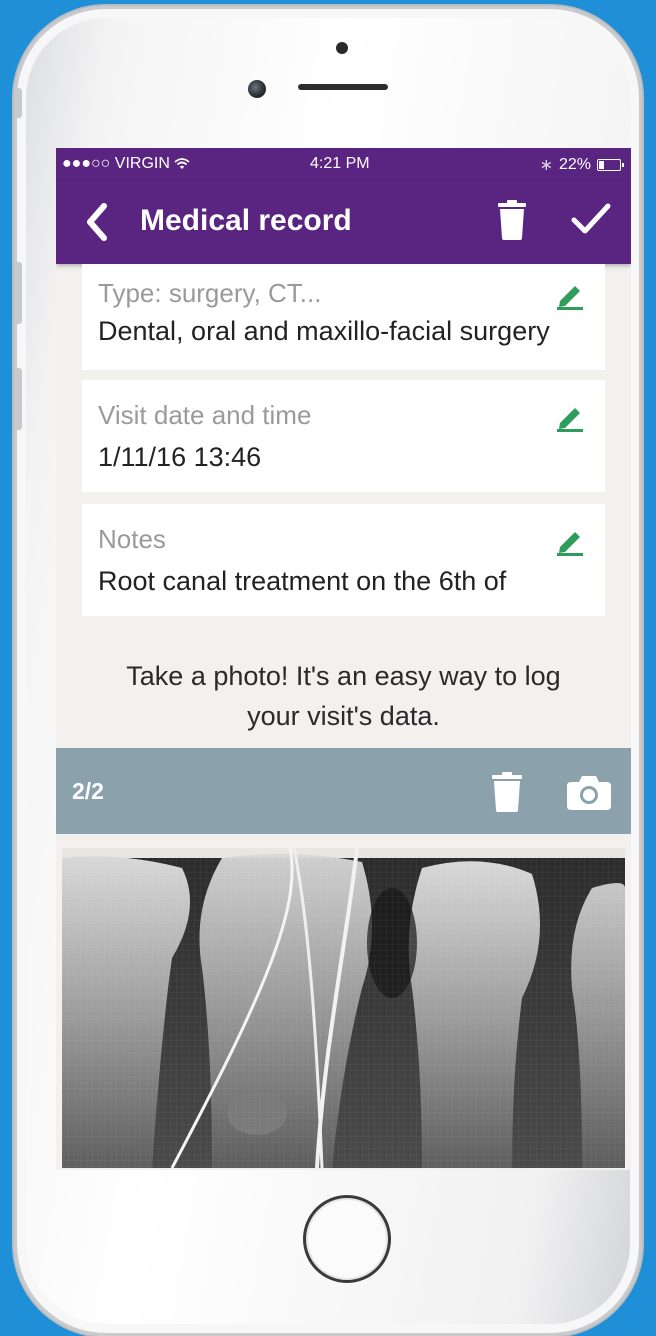 Image resolution: width=656 pixels, height=1336 pixels. Describe the element at coordinates (574, 164) in the screenshot. I see `battery-percent: 22%` at that location.